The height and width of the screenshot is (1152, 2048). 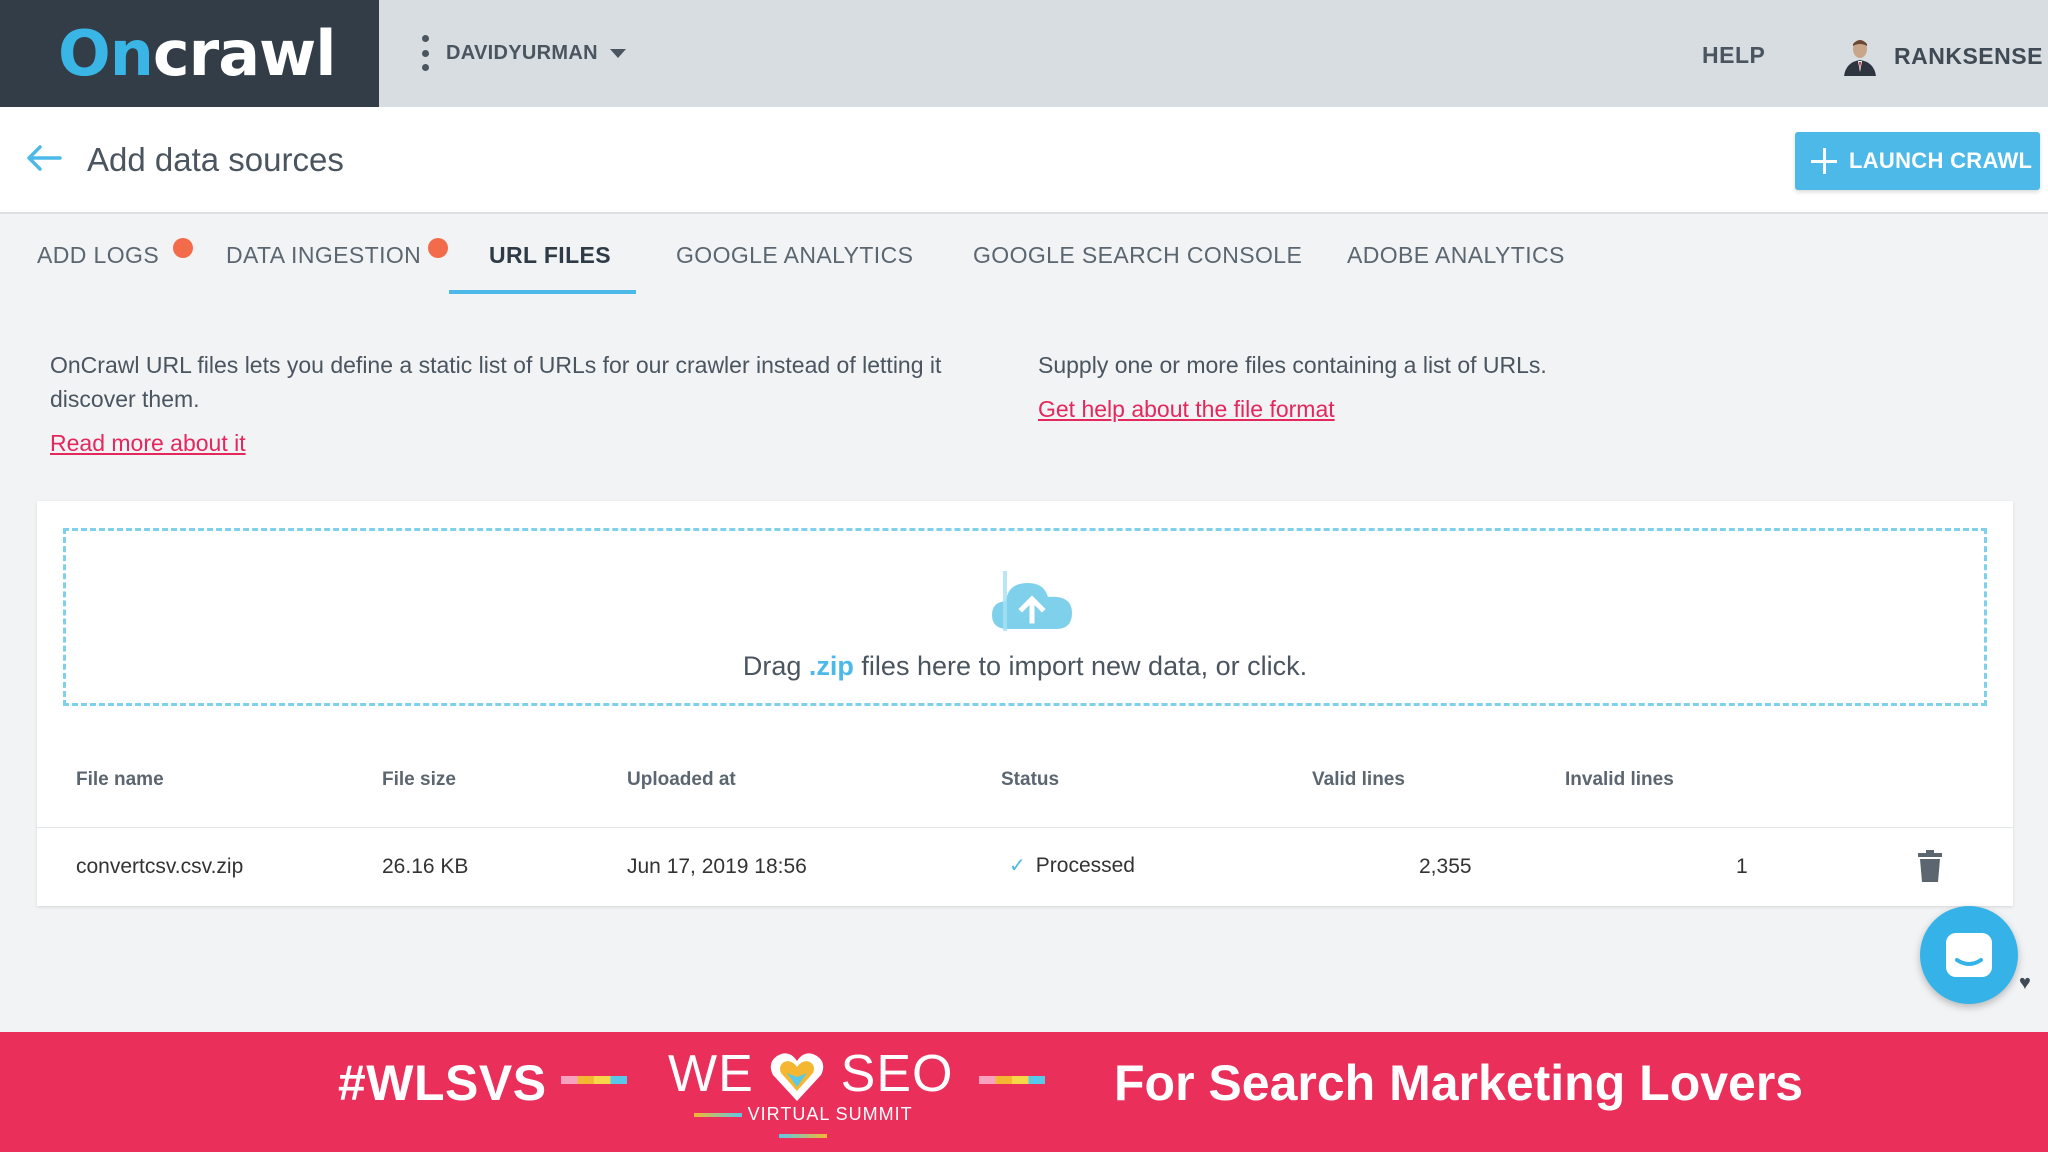 I want to click on cell-file-name: convertcsv.csv.zip, so click(x=160, y=866).